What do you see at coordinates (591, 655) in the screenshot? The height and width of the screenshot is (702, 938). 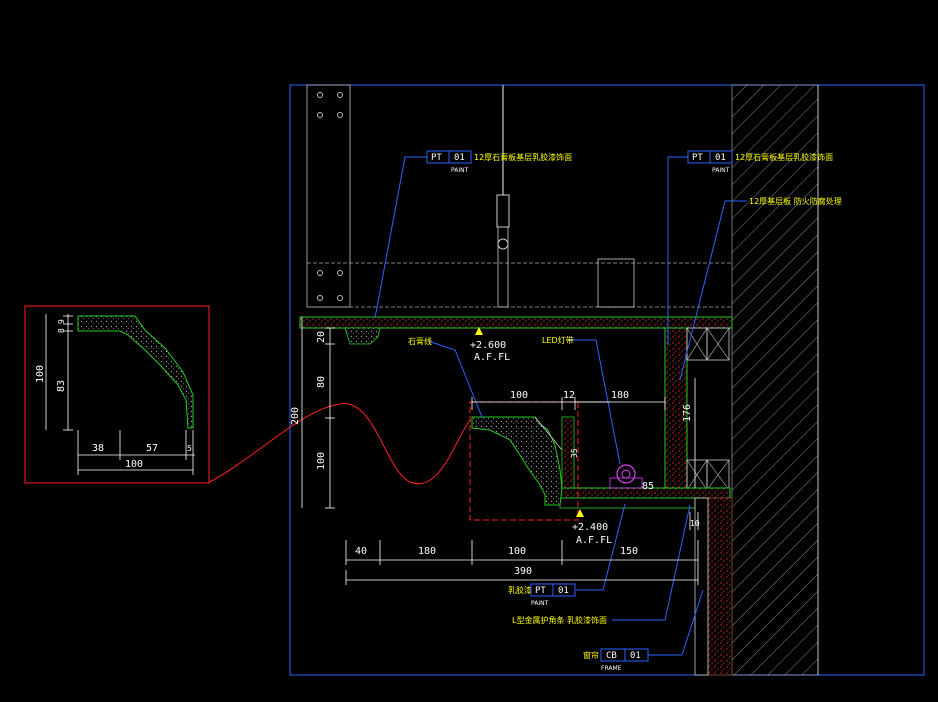 I see `curtain-box-label: 窗帘` at bounding box center [591, 655].